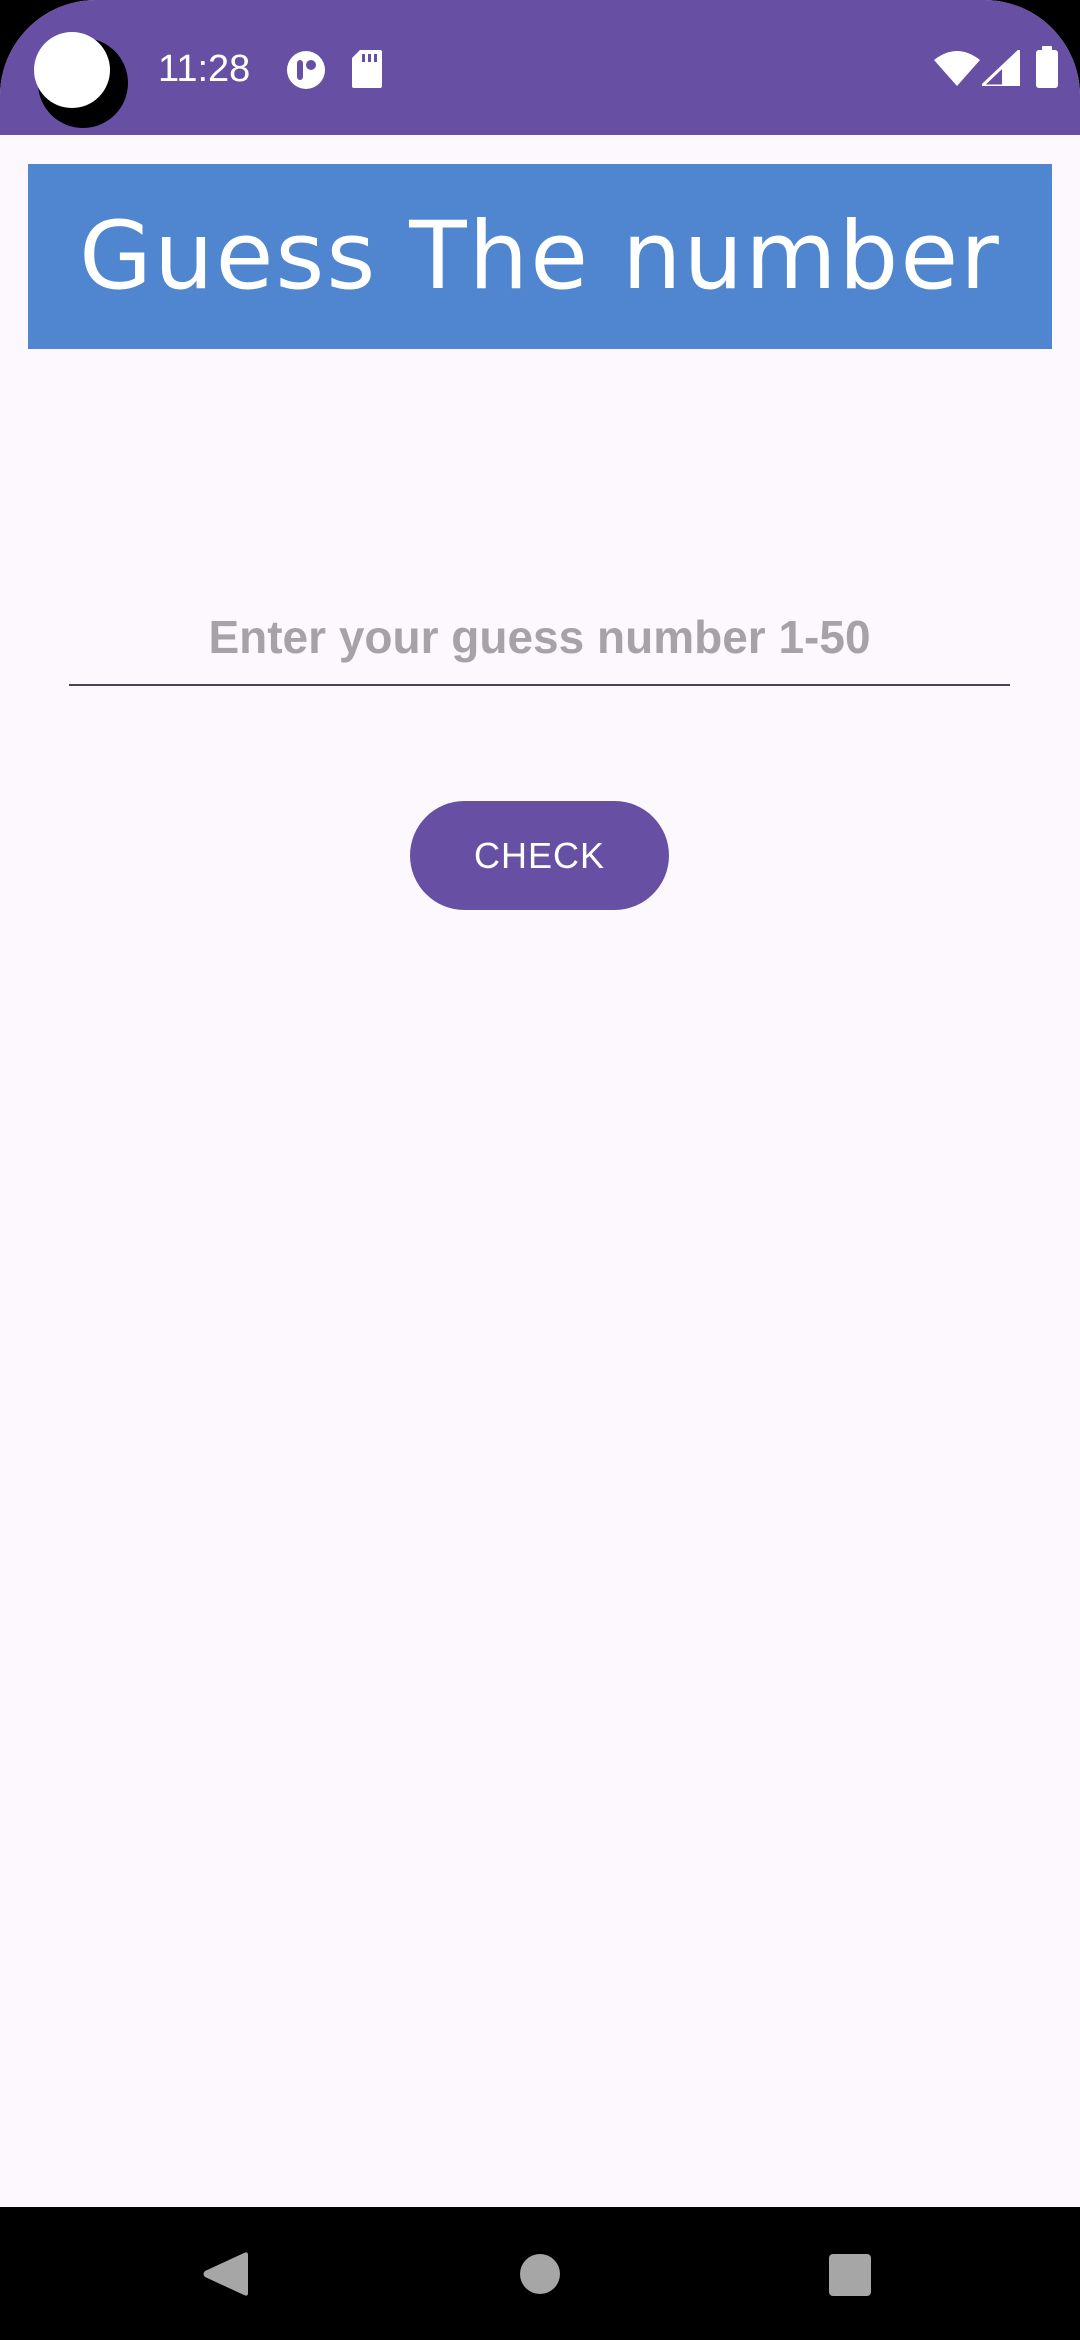  I want to click on guess-input-container, so click(539, 639).